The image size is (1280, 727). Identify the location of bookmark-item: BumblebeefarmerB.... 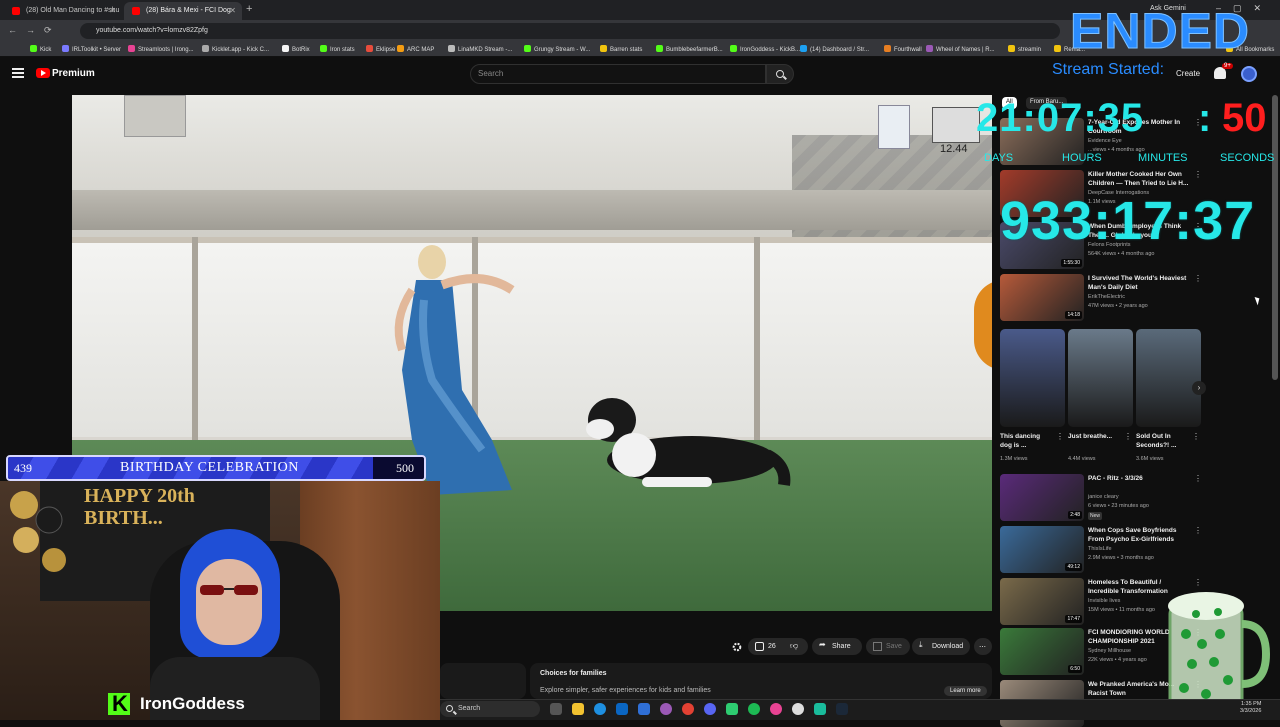
(689, 49).